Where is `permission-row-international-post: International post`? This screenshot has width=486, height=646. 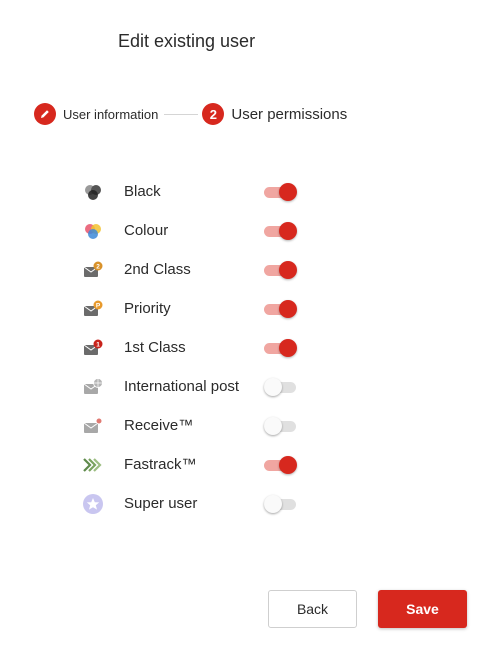
permission-row-international-post: International post is located at coordinates (195, 386).